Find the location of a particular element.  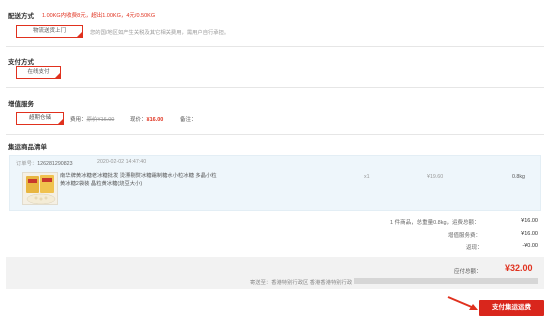

product-thumbnail is located at coordinates (40, 188).